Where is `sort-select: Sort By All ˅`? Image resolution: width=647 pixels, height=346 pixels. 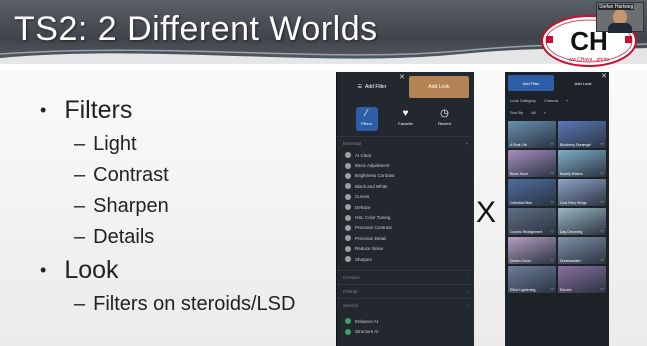
sort-select: Sort By All ˅ is located at coordinates (557, 112).